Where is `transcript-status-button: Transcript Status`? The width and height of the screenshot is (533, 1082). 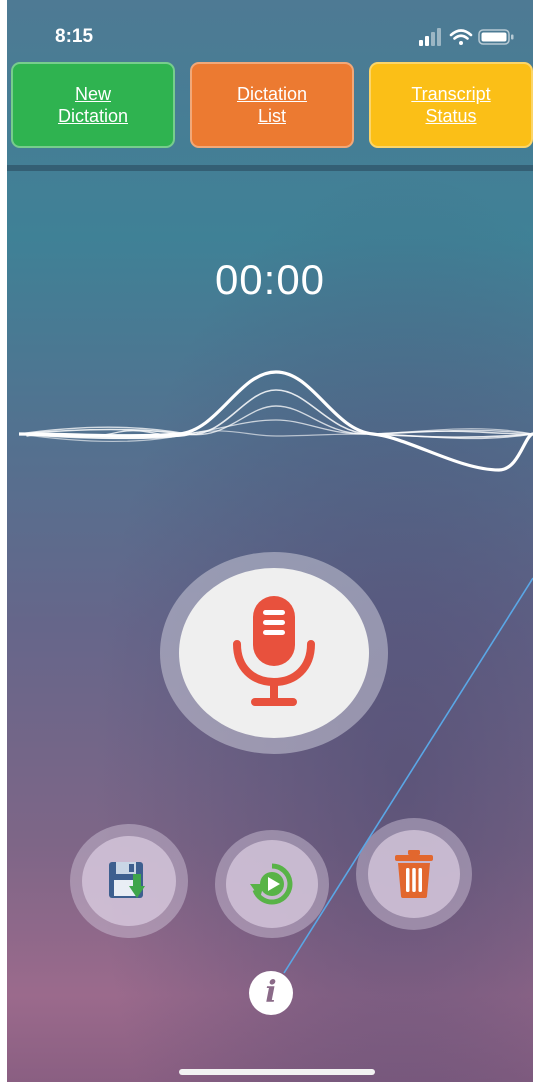 transcript-status-button: Transcript Status is located at coordinates (451, 105).